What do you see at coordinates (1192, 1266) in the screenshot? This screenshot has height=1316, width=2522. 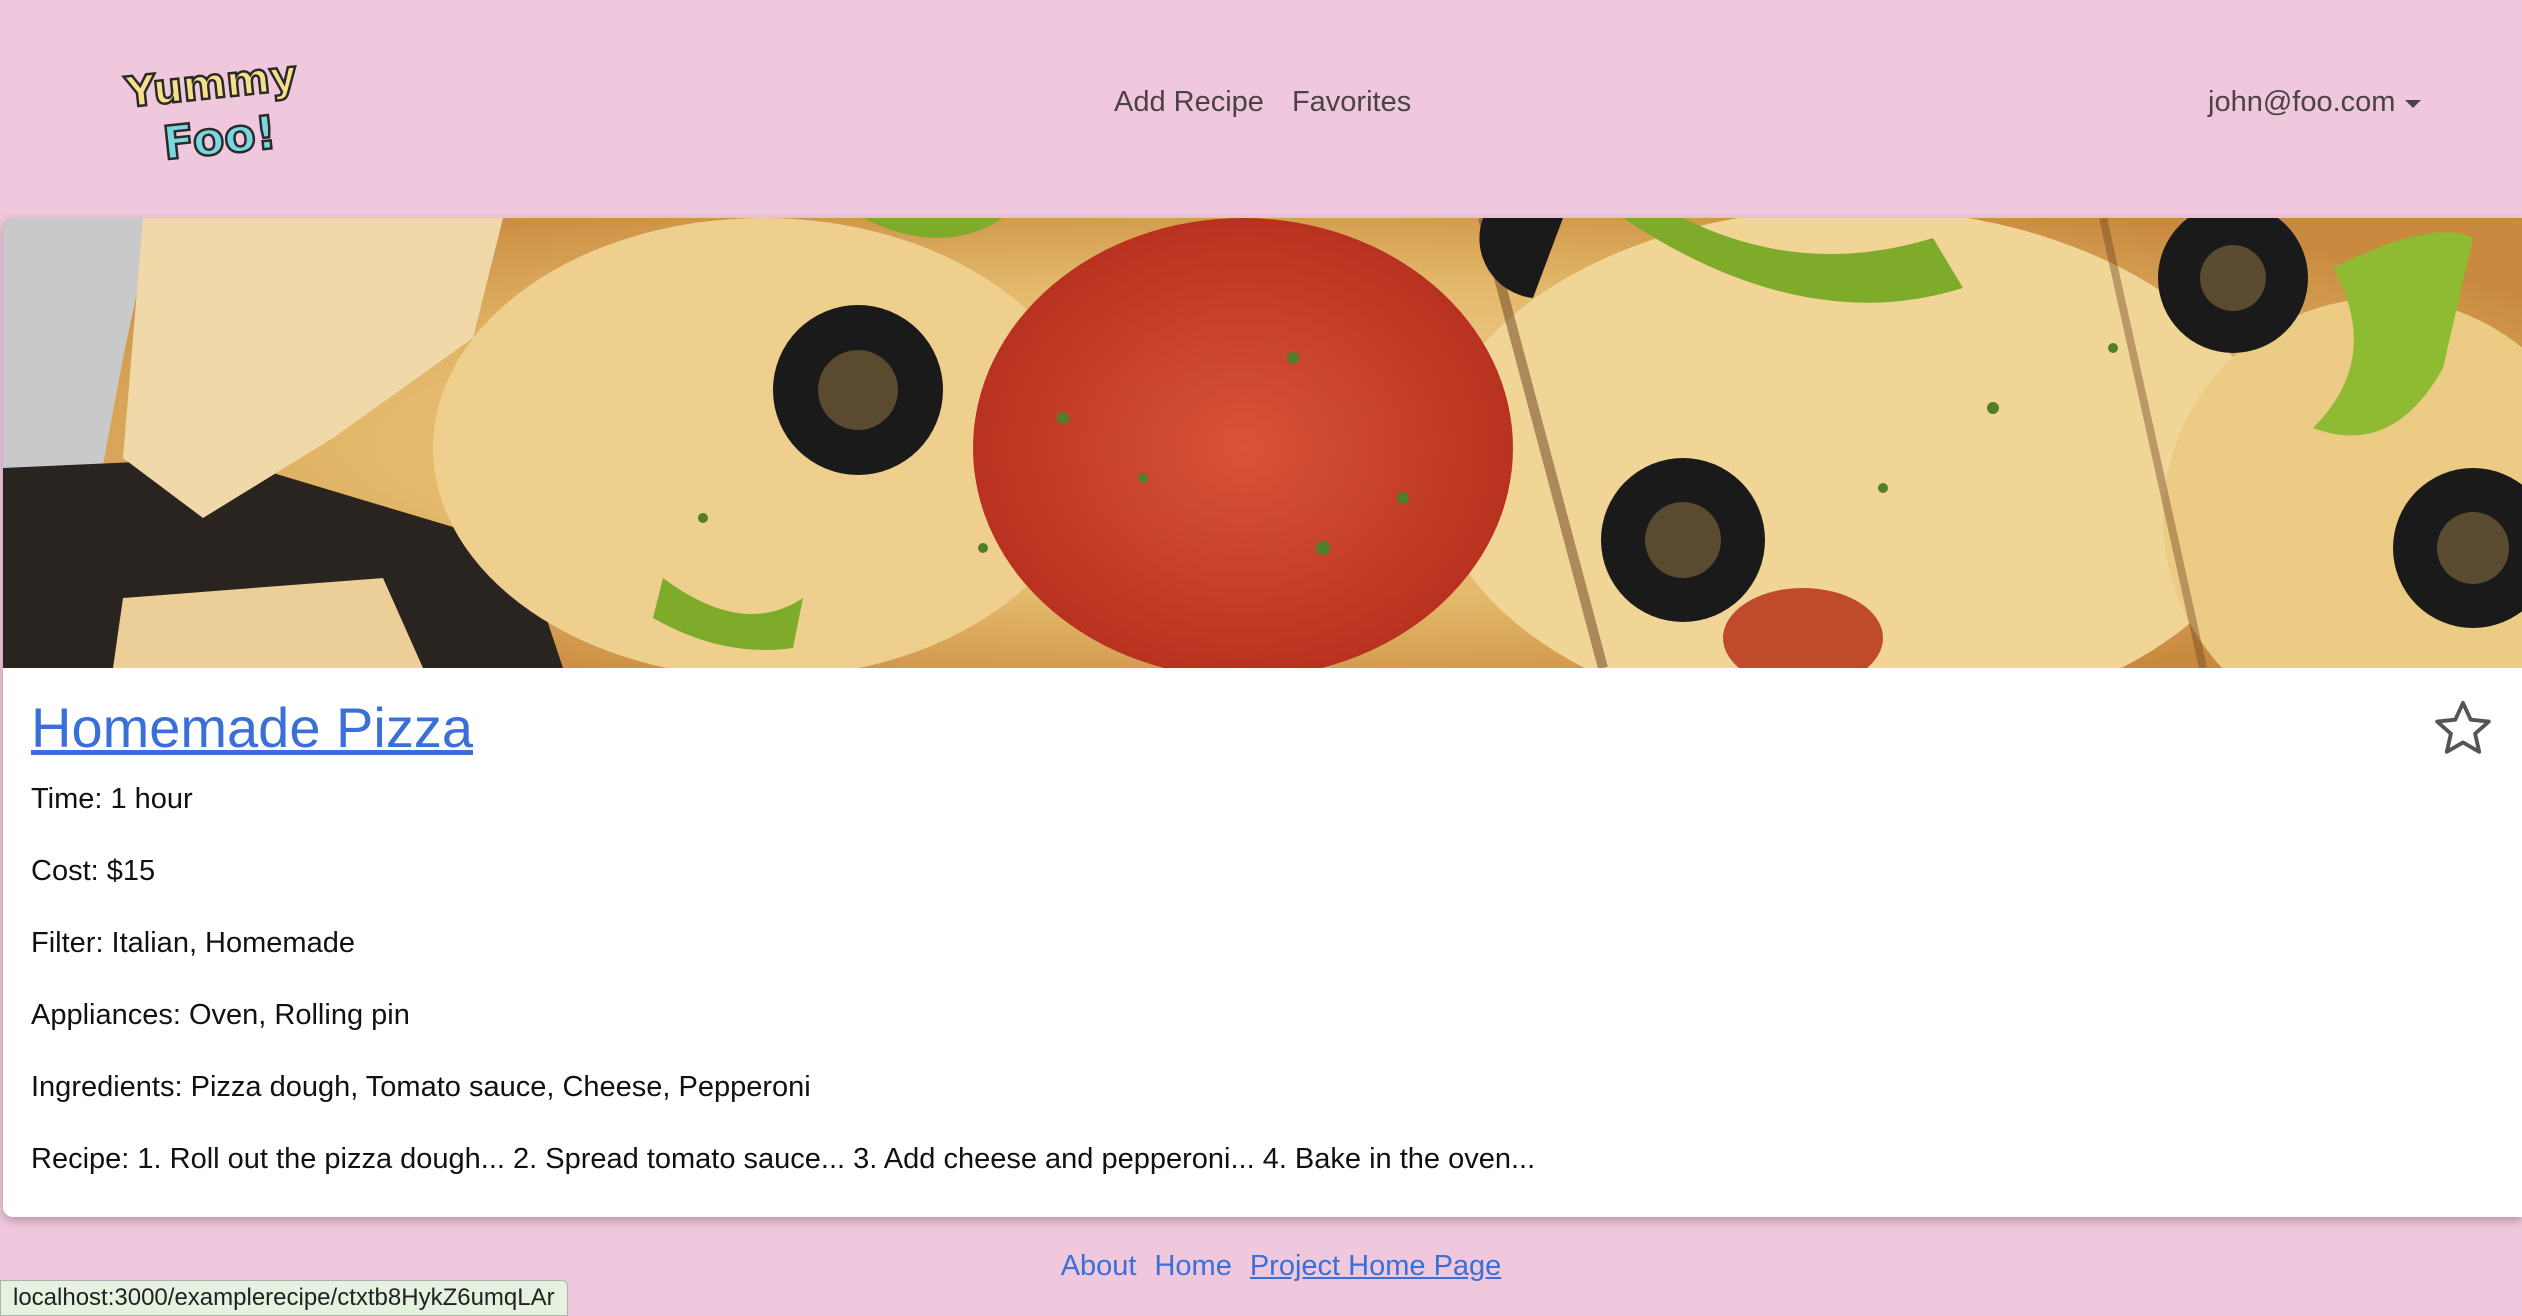 I see `footer-home-link: Home` at bounding box center [1192, 1266].